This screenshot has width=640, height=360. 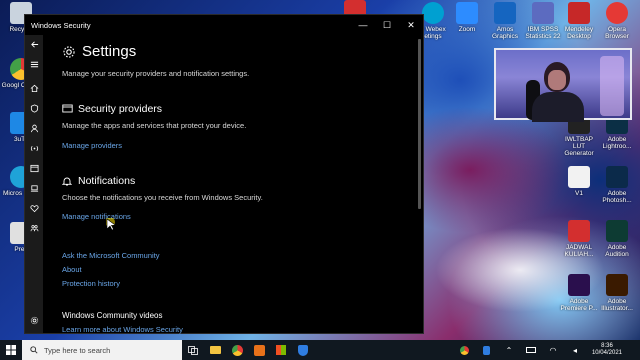 I want to click on minimize-button: —, so click(x=363, y=25).